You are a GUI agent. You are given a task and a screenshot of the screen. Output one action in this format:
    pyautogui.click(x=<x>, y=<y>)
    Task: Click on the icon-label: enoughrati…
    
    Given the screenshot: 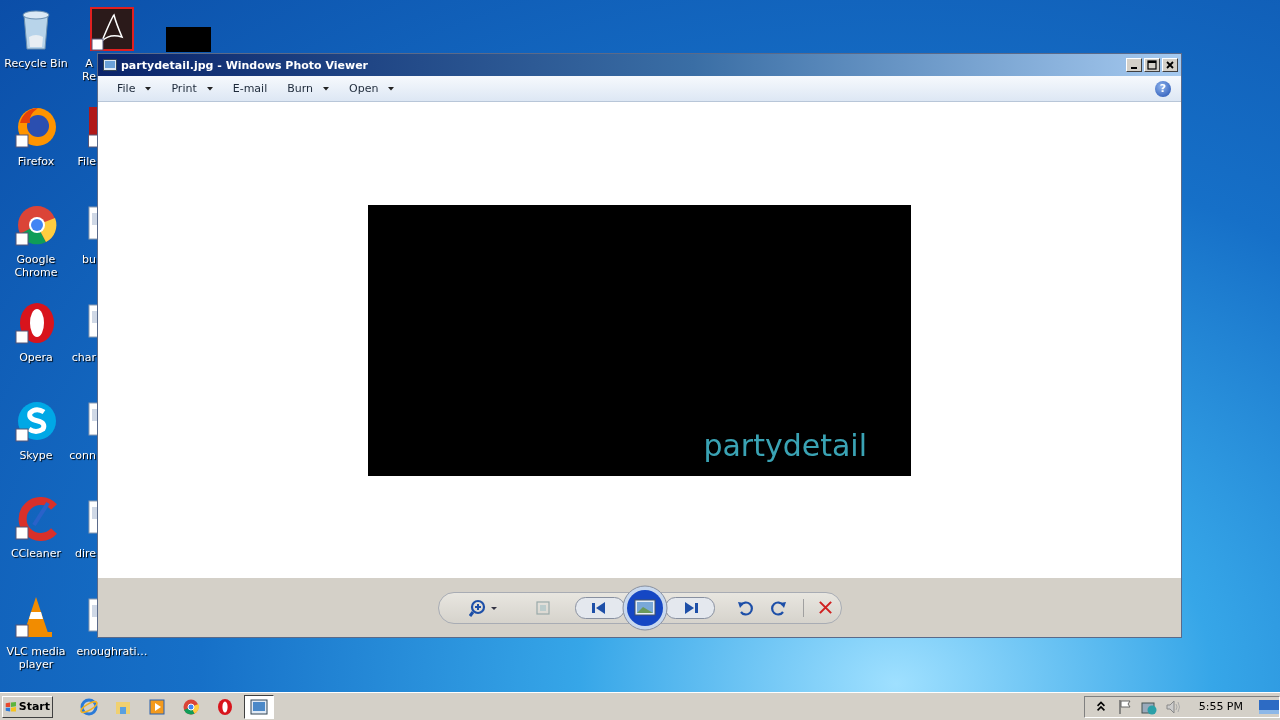 What is the action you would take?
    pyautogui.click(x=112, y=651)
    